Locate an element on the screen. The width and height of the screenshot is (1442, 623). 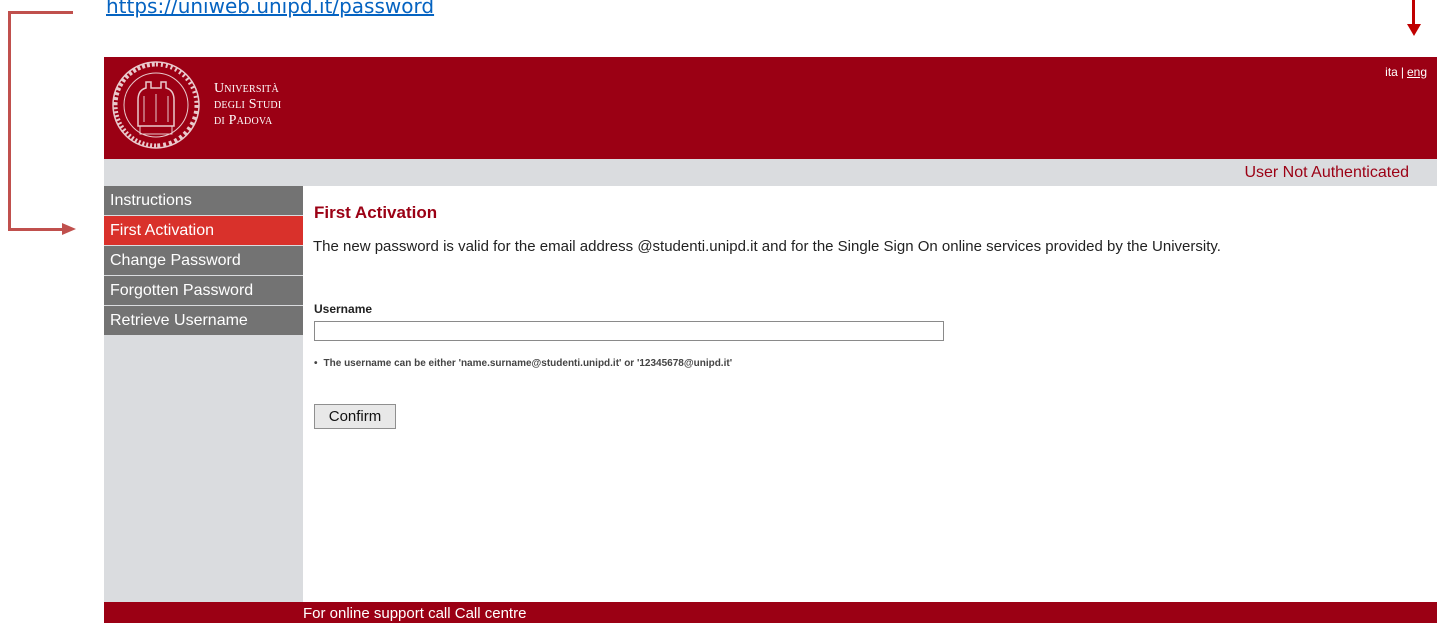
university-name: Università degli Studi di Padova is located at coordinates (247, 105).